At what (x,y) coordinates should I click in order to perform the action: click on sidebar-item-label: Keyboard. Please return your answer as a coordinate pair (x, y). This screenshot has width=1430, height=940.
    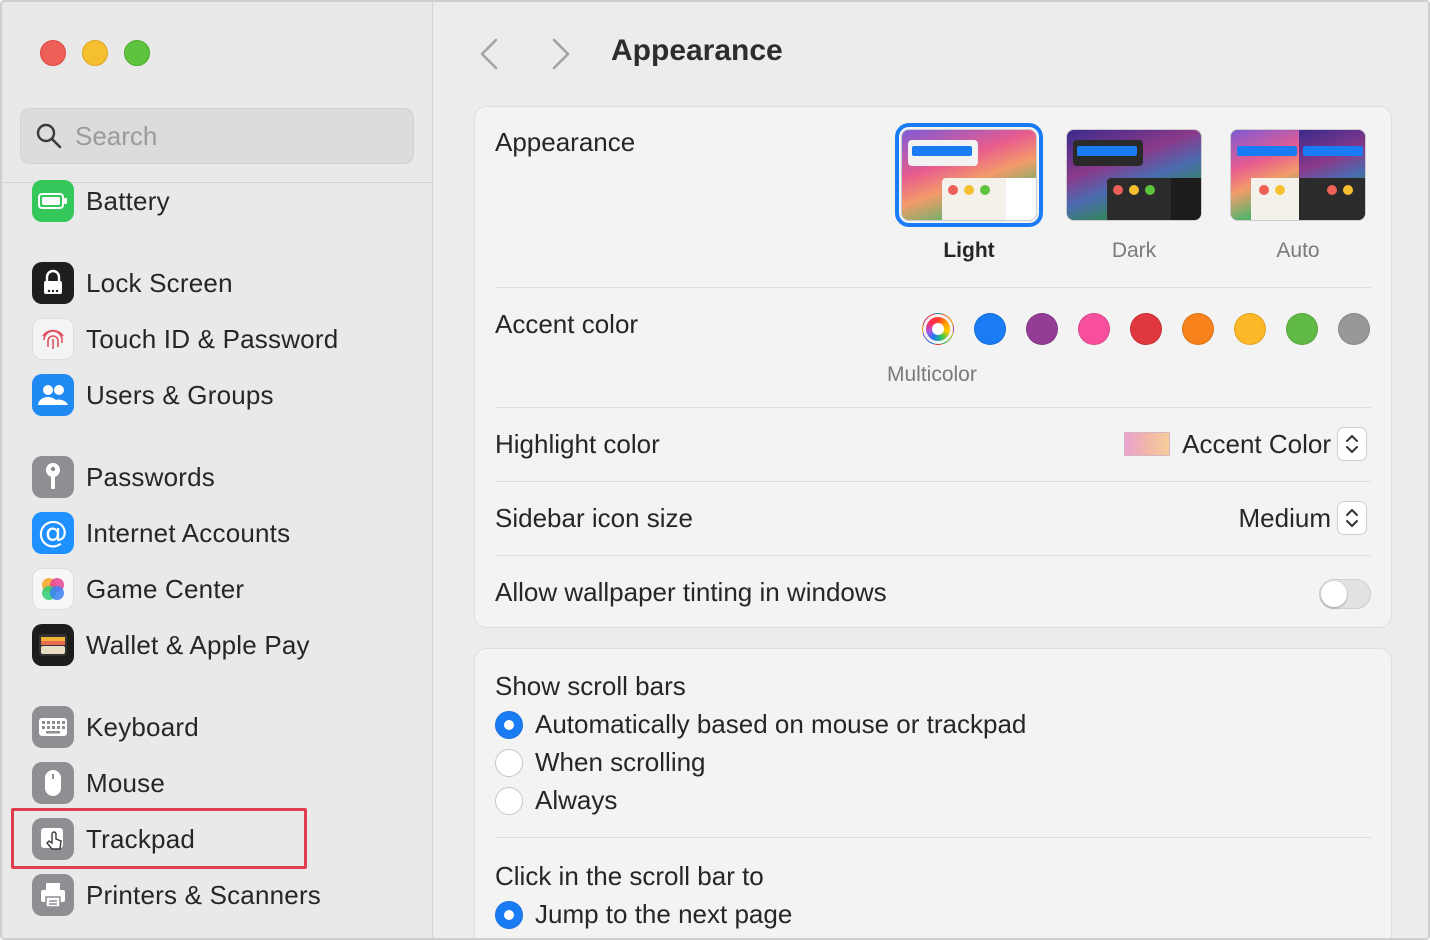
    Looking at the image, I should click on (142, 726).